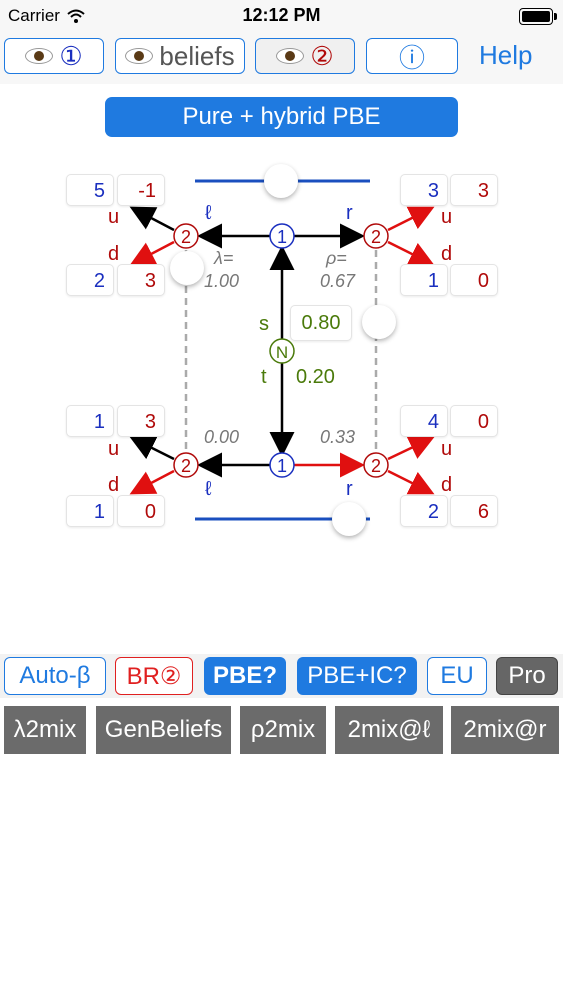 The width and height of the screenshot is (563, 1000). Describe the element at coordinates (447, 254) in the screenshot. I see `action-d-tr: d` at that location.